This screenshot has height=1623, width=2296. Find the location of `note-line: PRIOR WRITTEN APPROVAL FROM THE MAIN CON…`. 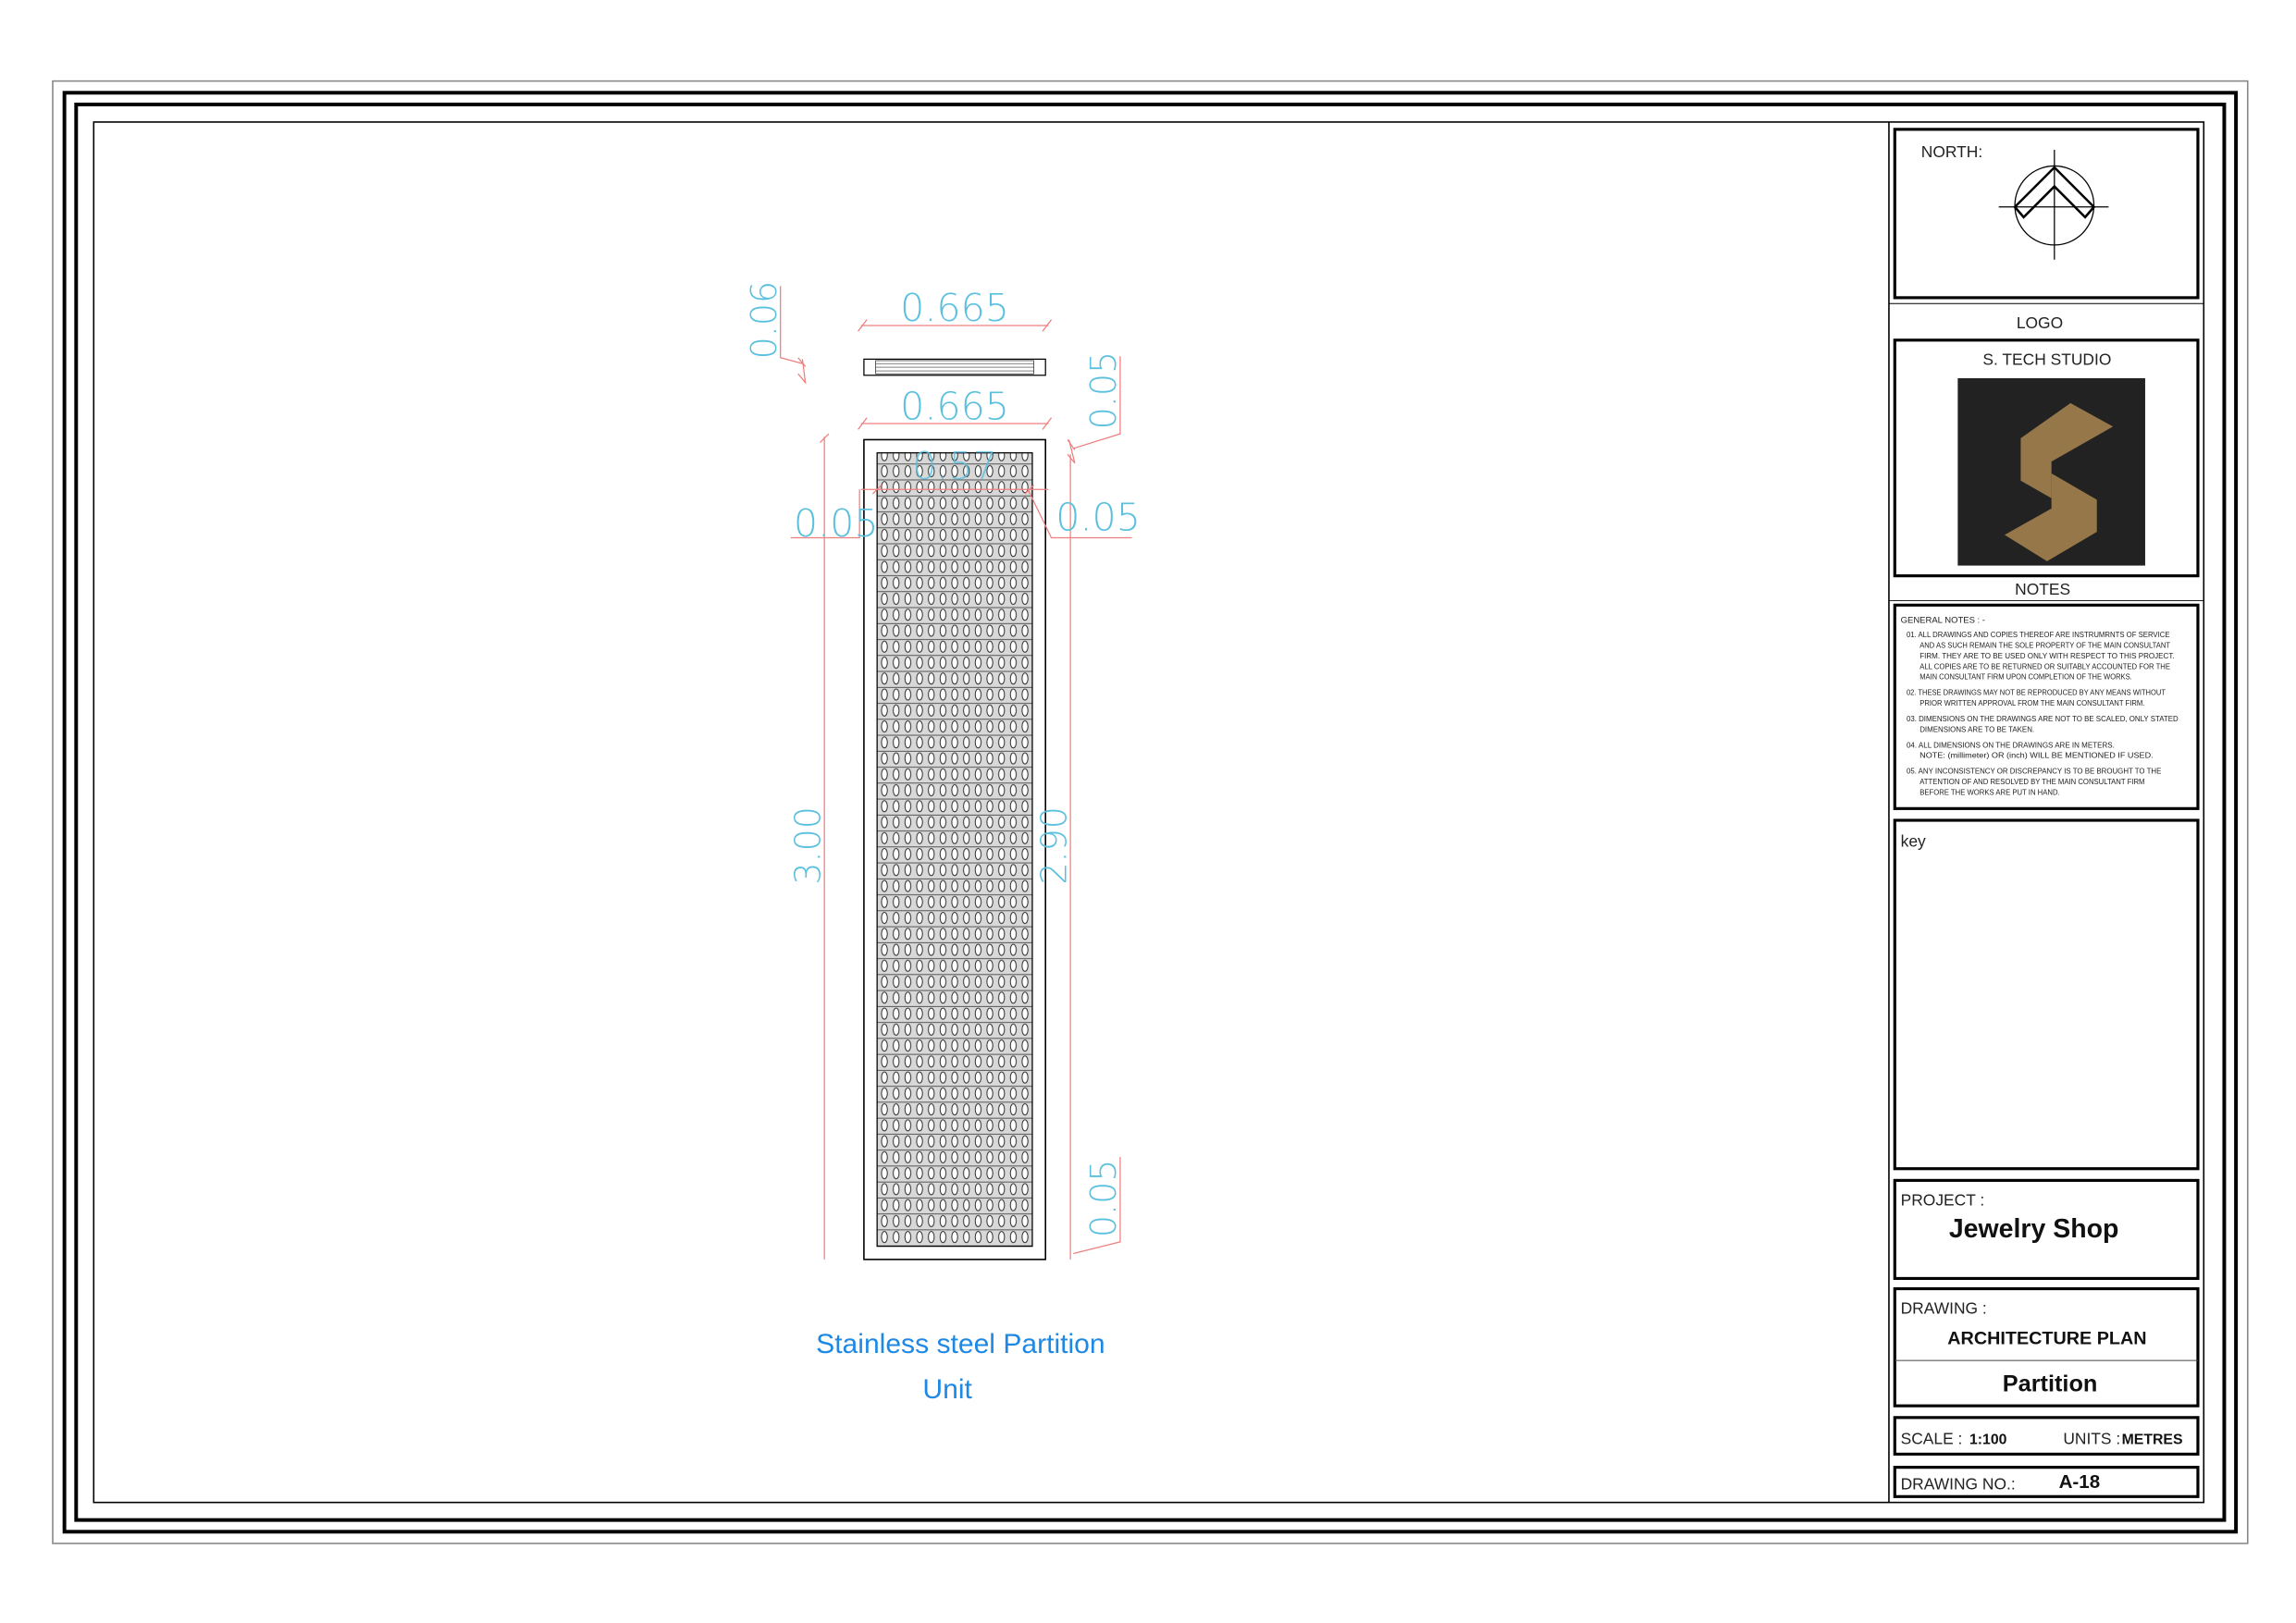

note-line: PRIOR WRITTEN APPROVAL FROM THE MAIN CON… is located at coordinates (2032, 703).